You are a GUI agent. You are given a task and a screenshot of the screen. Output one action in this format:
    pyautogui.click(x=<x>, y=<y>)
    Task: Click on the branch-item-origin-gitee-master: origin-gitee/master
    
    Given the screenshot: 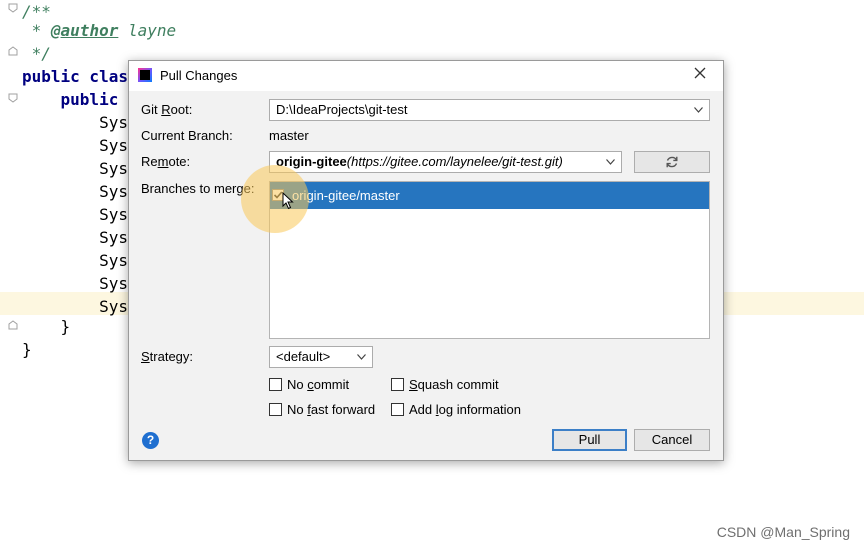 What is the action you would take?
    pyautogui.click(x=489, y=195)
    